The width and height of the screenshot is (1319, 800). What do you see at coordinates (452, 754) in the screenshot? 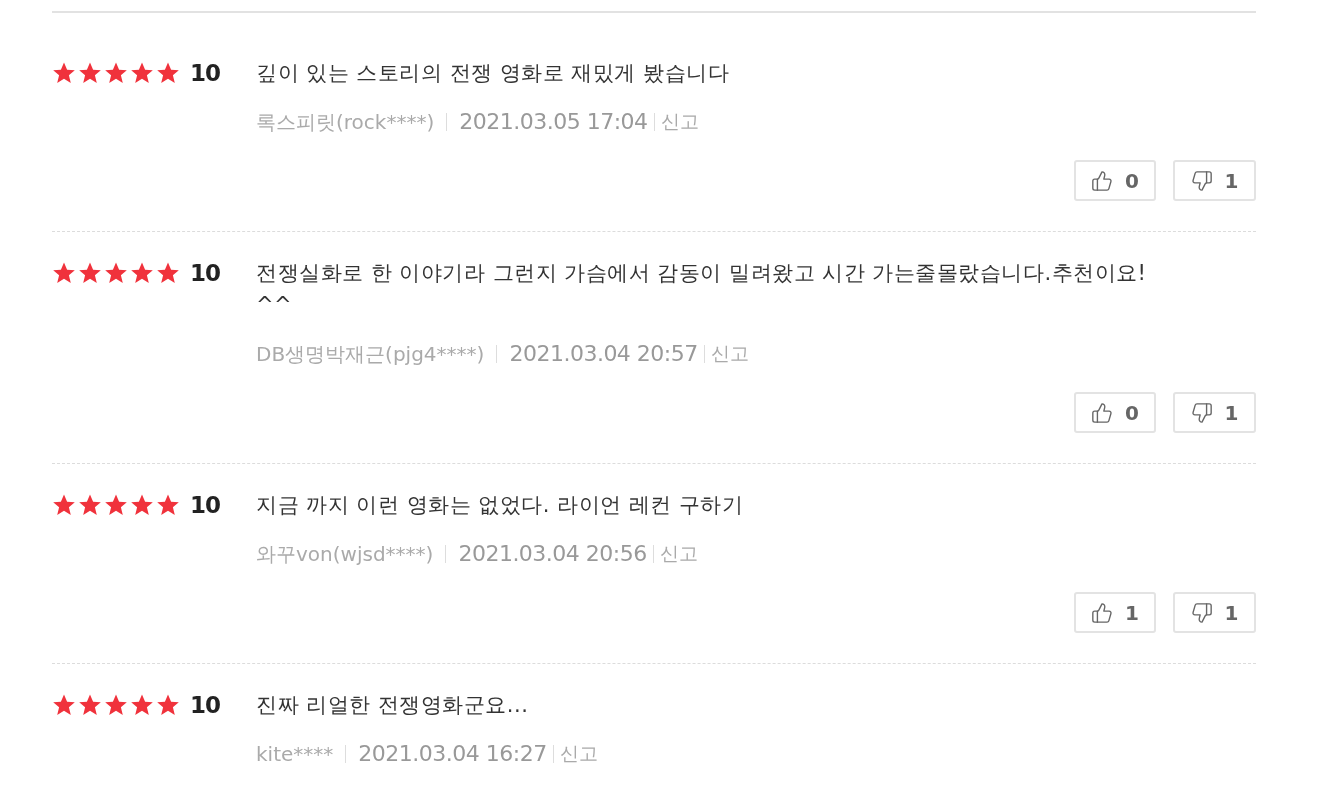
I see `review-date: 2021.03.04 16:27` at bounding box center [452, 754].